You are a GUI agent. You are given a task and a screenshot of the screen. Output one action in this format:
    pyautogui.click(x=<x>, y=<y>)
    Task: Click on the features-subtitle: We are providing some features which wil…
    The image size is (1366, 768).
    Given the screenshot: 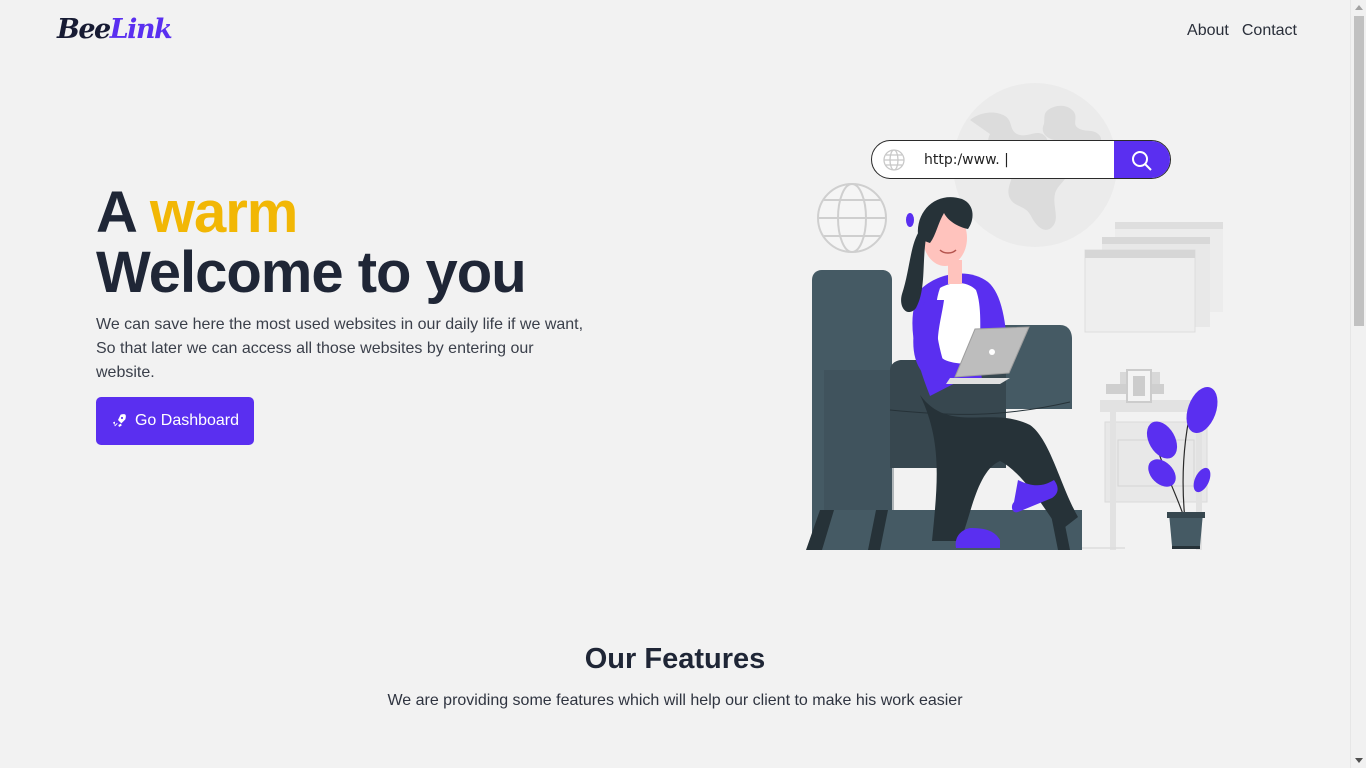 What is the action you would take?
    pyautogui.click(x=675, y=700)
    